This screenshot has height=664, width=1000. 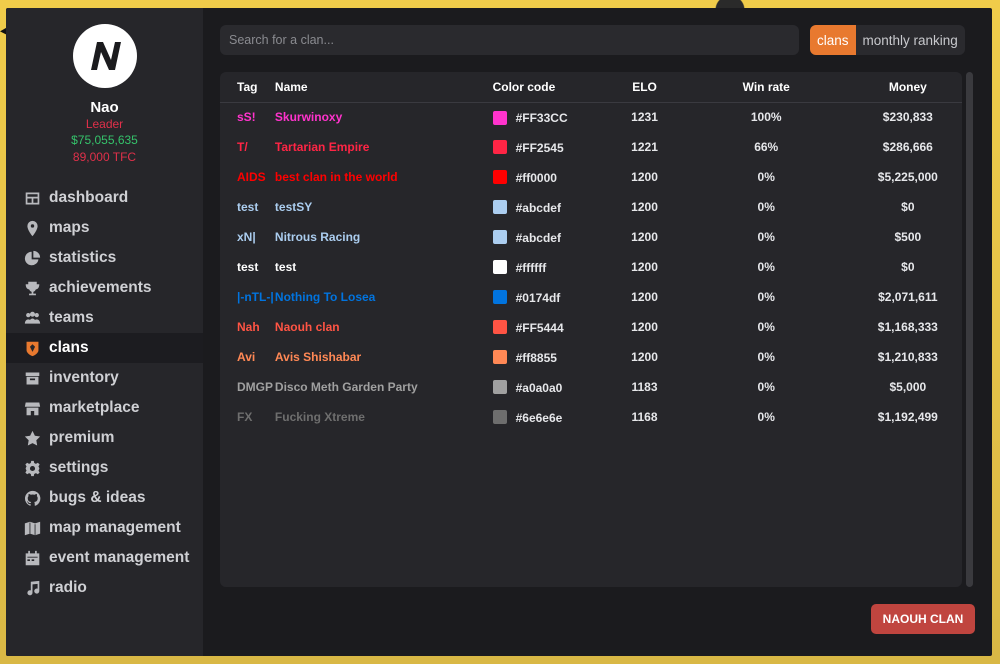 What do you see at coordinates (509, 40) in the screenshot?
I see `search-input` at bounding box center [509, 40].